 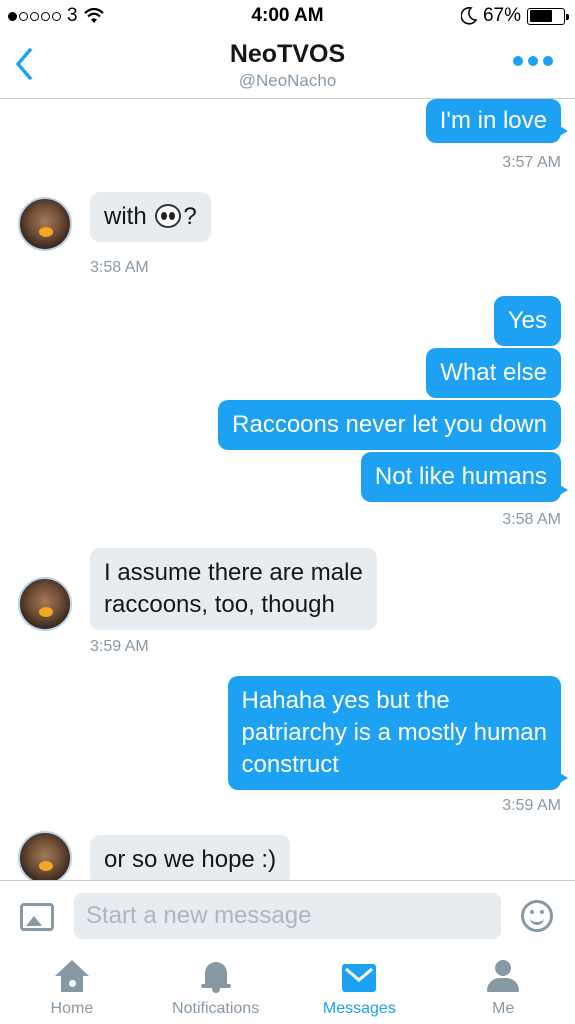 What do you see at coordinates (216, 1008) in the screenshot?
I see `tab-label: Notifications` at bounding box center [216, 1008].